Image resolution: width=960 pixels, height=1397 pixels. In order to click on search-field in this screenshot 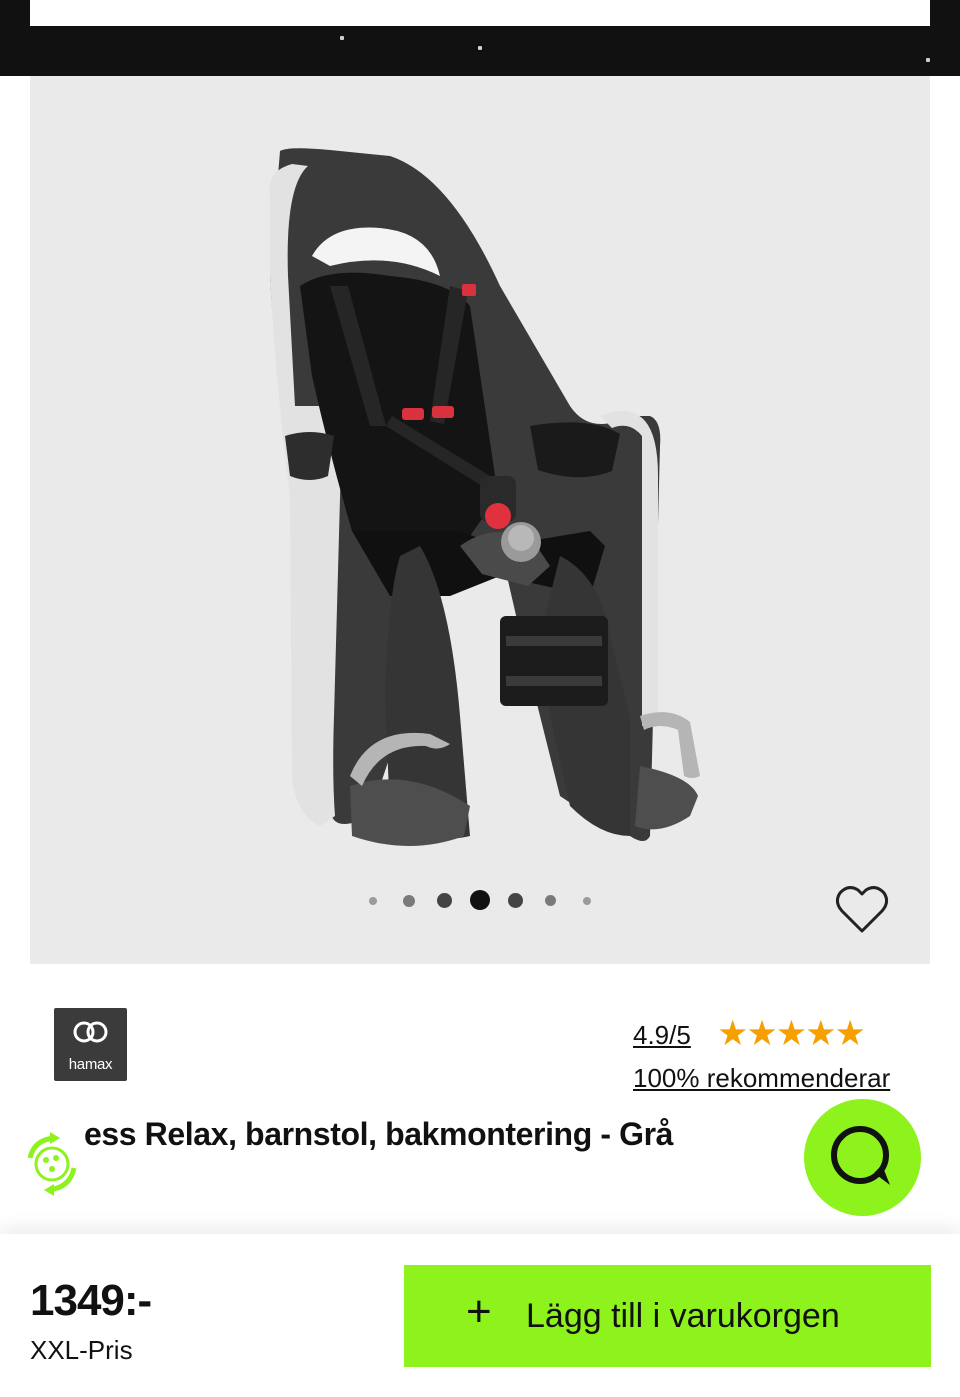, I will do `click(480, 13)`.